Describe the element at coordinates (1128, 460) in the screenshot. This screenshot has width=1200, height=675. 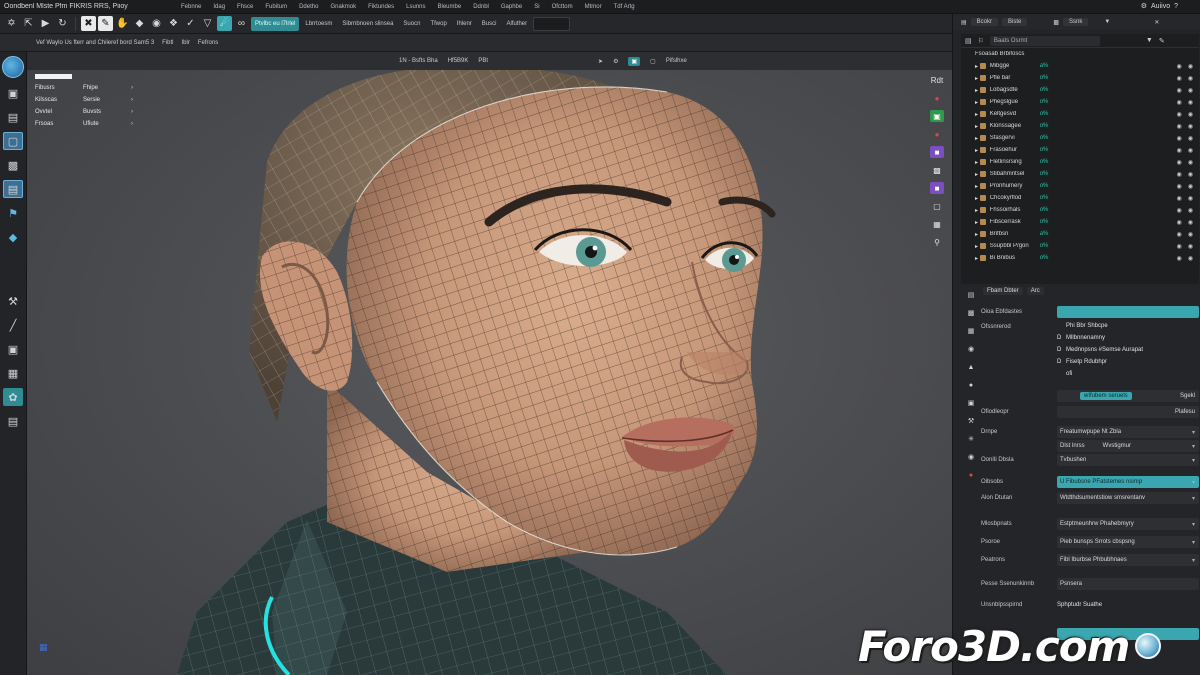
I see `dropdown-field: Tvbushen ▾` at that location.